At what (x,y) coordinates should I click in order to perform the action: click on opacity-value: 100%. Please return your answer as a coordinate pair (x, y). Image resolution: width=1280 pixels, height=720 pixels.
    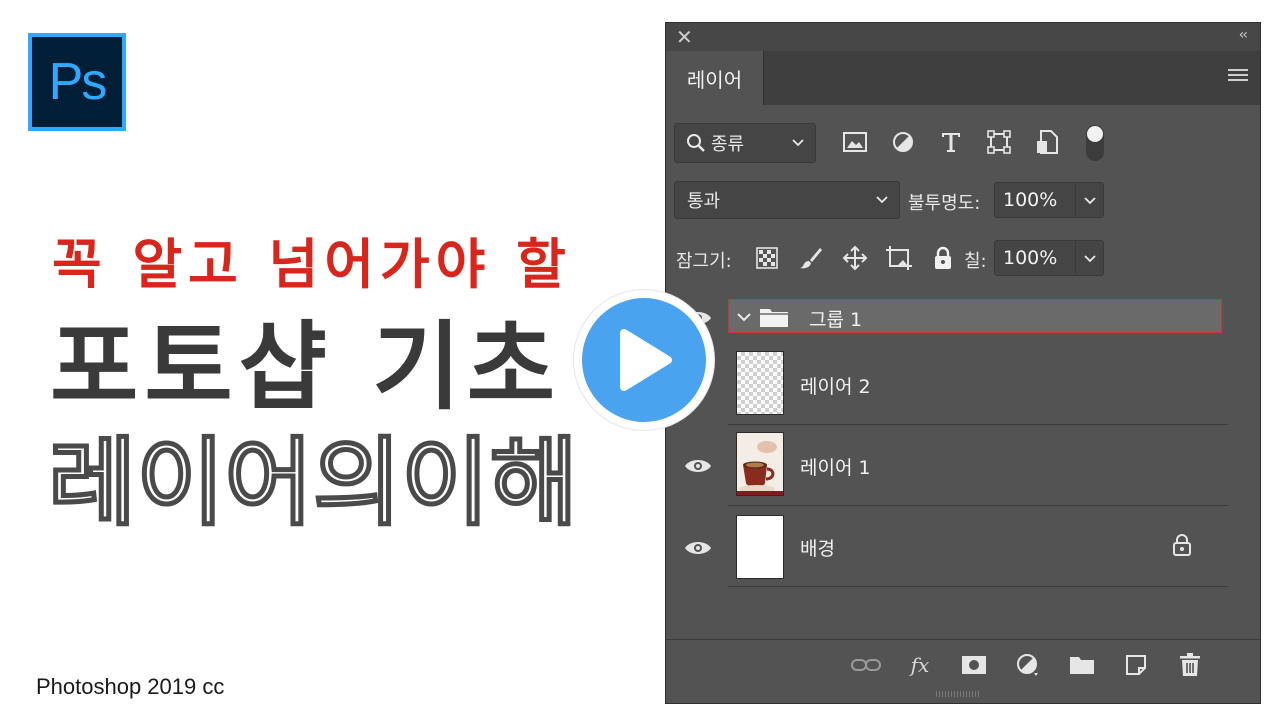
    Looking at the image, I should click on (1030, 200).